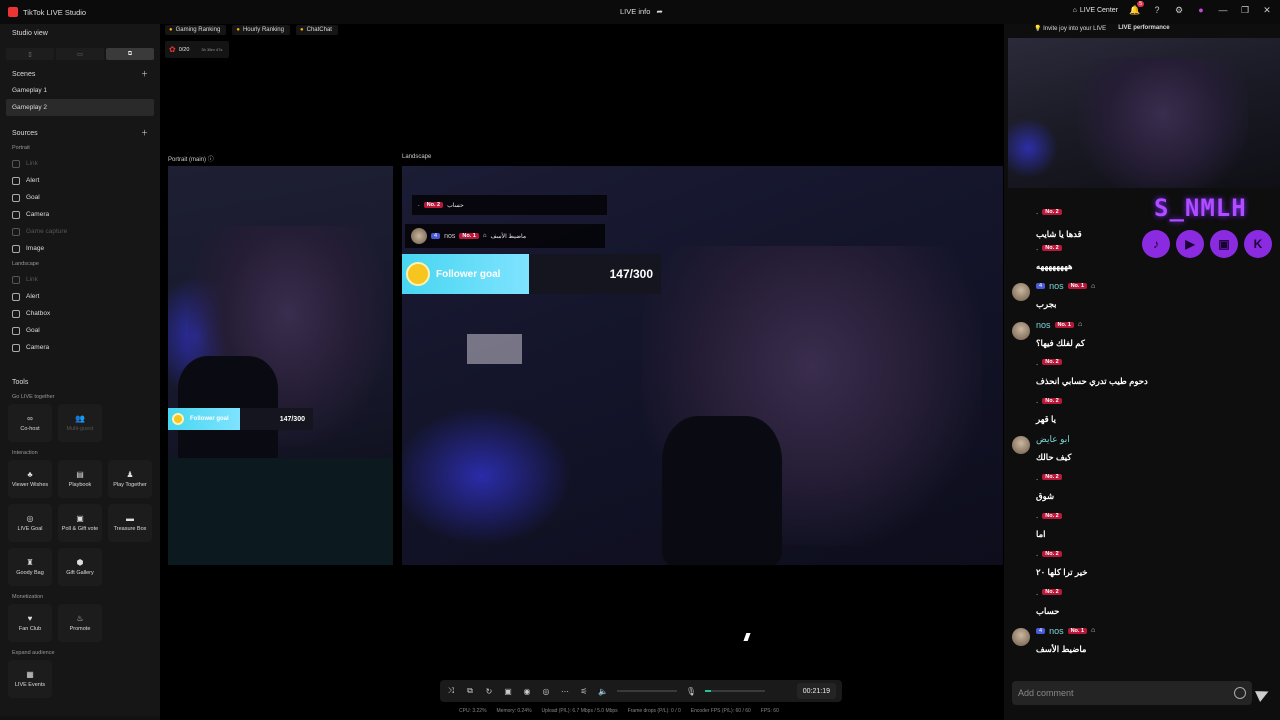  What do you see at coordinates (1141, 605) in the screenshot?
I see `chat-message: . No. 2 حساب` at bounding box center [1141, 605].